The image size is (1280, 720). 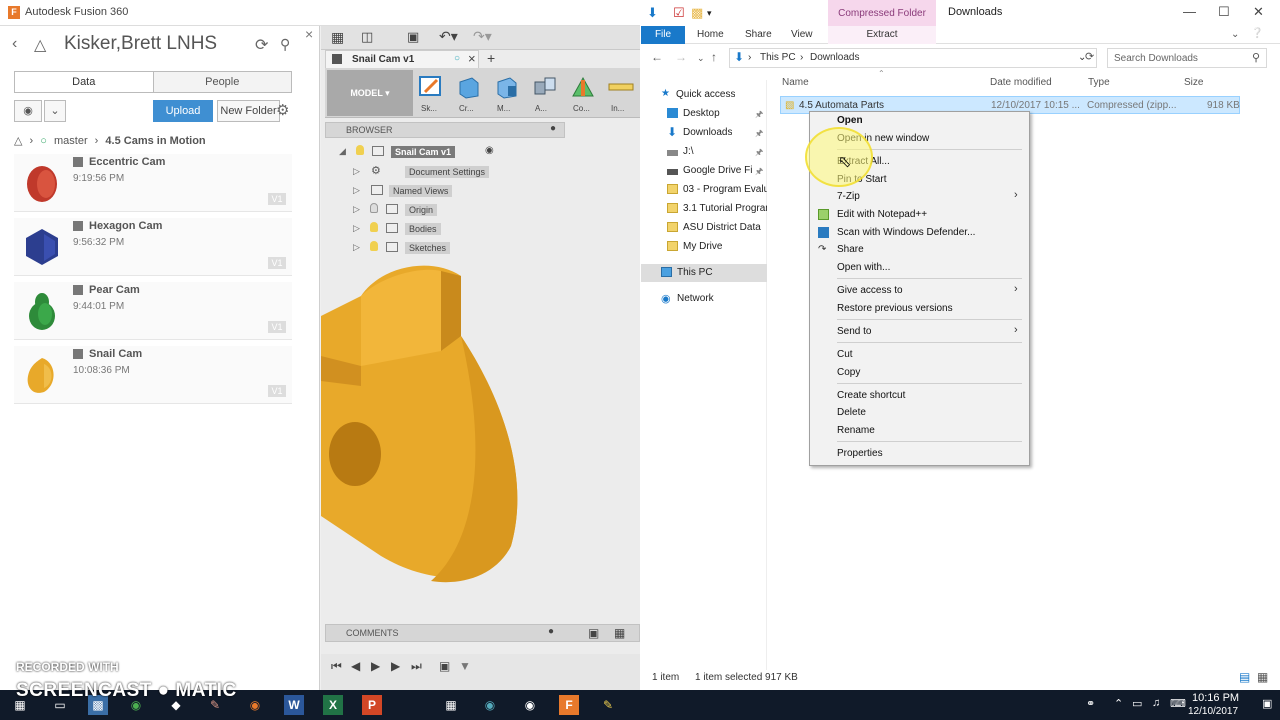 I want to click on menu-rename: Rename, so click(x=919, y=430).